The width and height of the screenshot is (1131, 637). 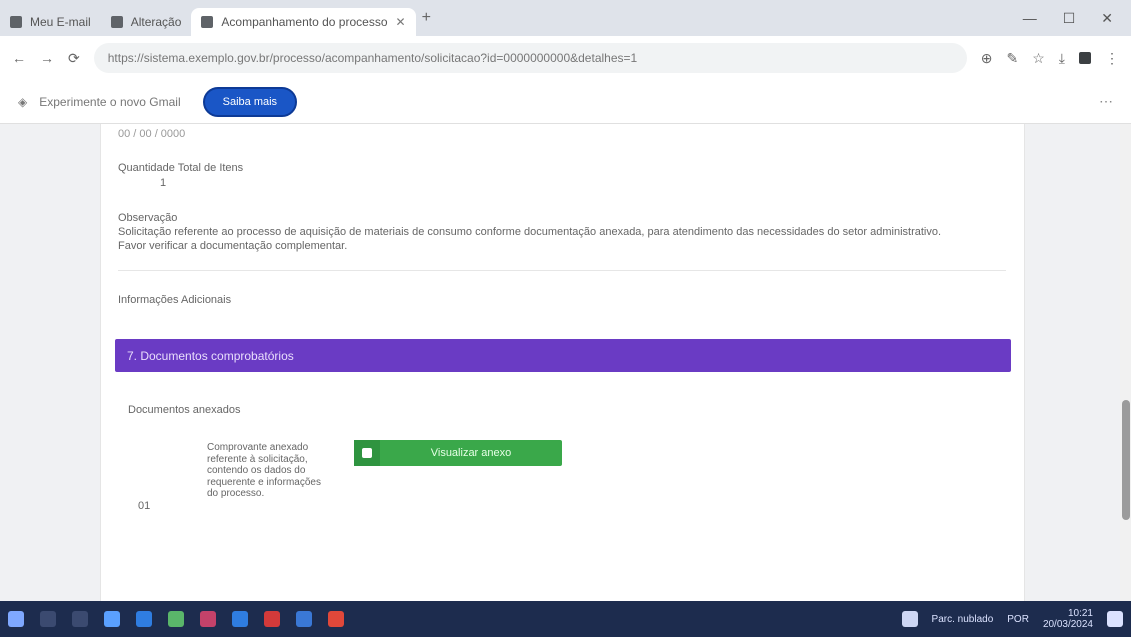 What do you see at coordinates (144, 619) in the screenshot?
I see `chrome-icon` at bounding box center [144, 619].